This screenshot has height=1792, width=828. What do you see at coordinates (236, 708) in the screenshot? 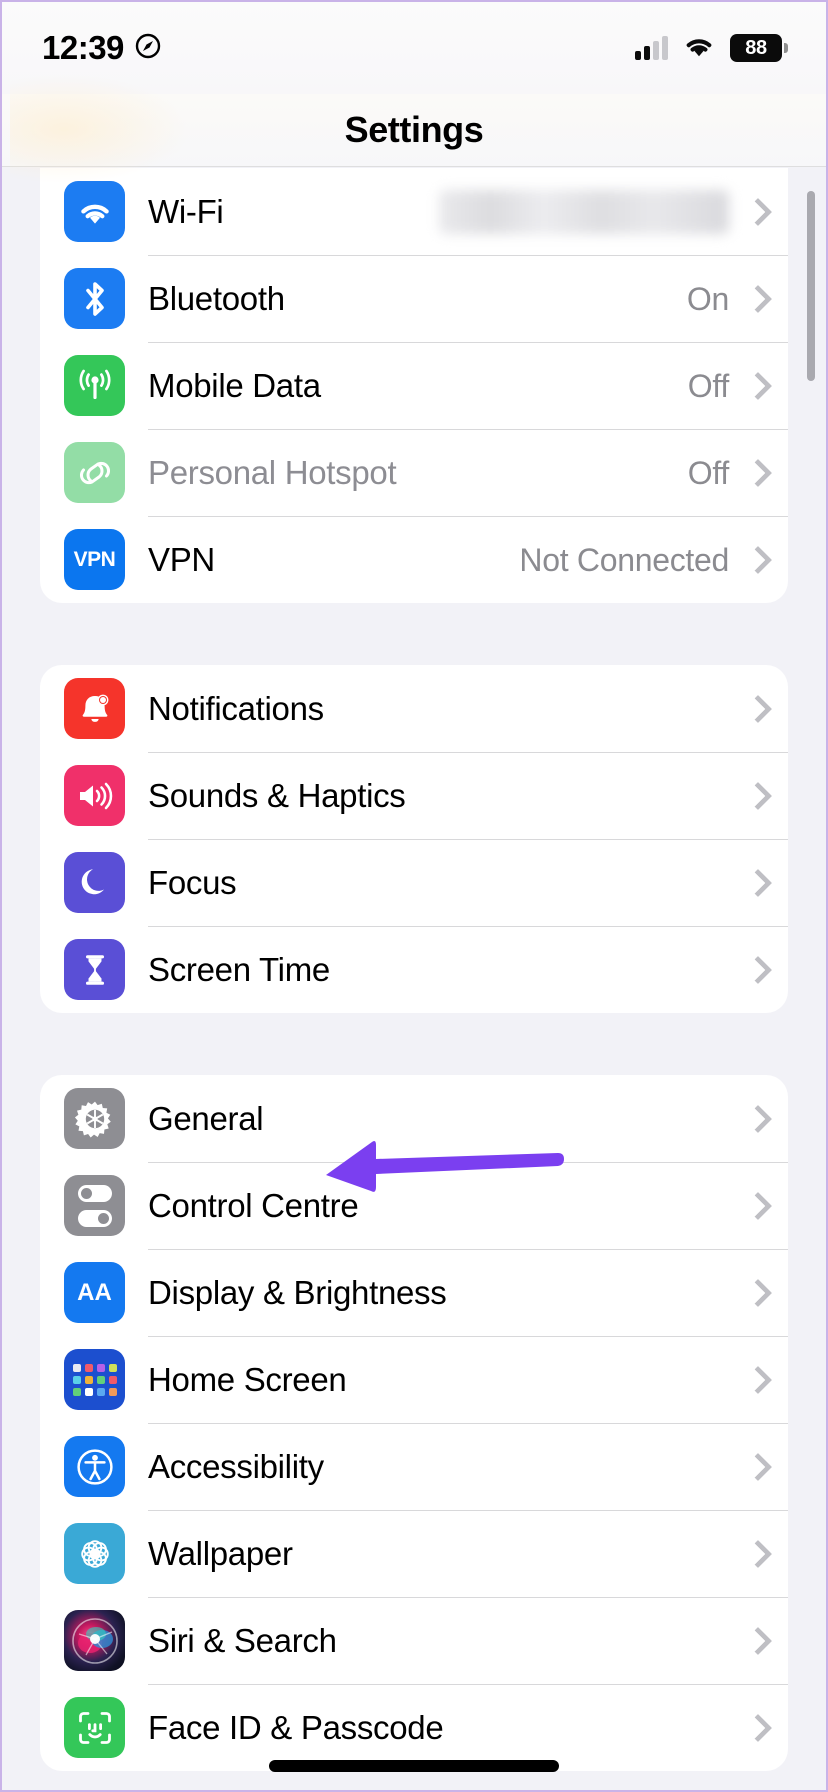
I see `settings-row-label: Notifications` at bounding box center [236, 708].